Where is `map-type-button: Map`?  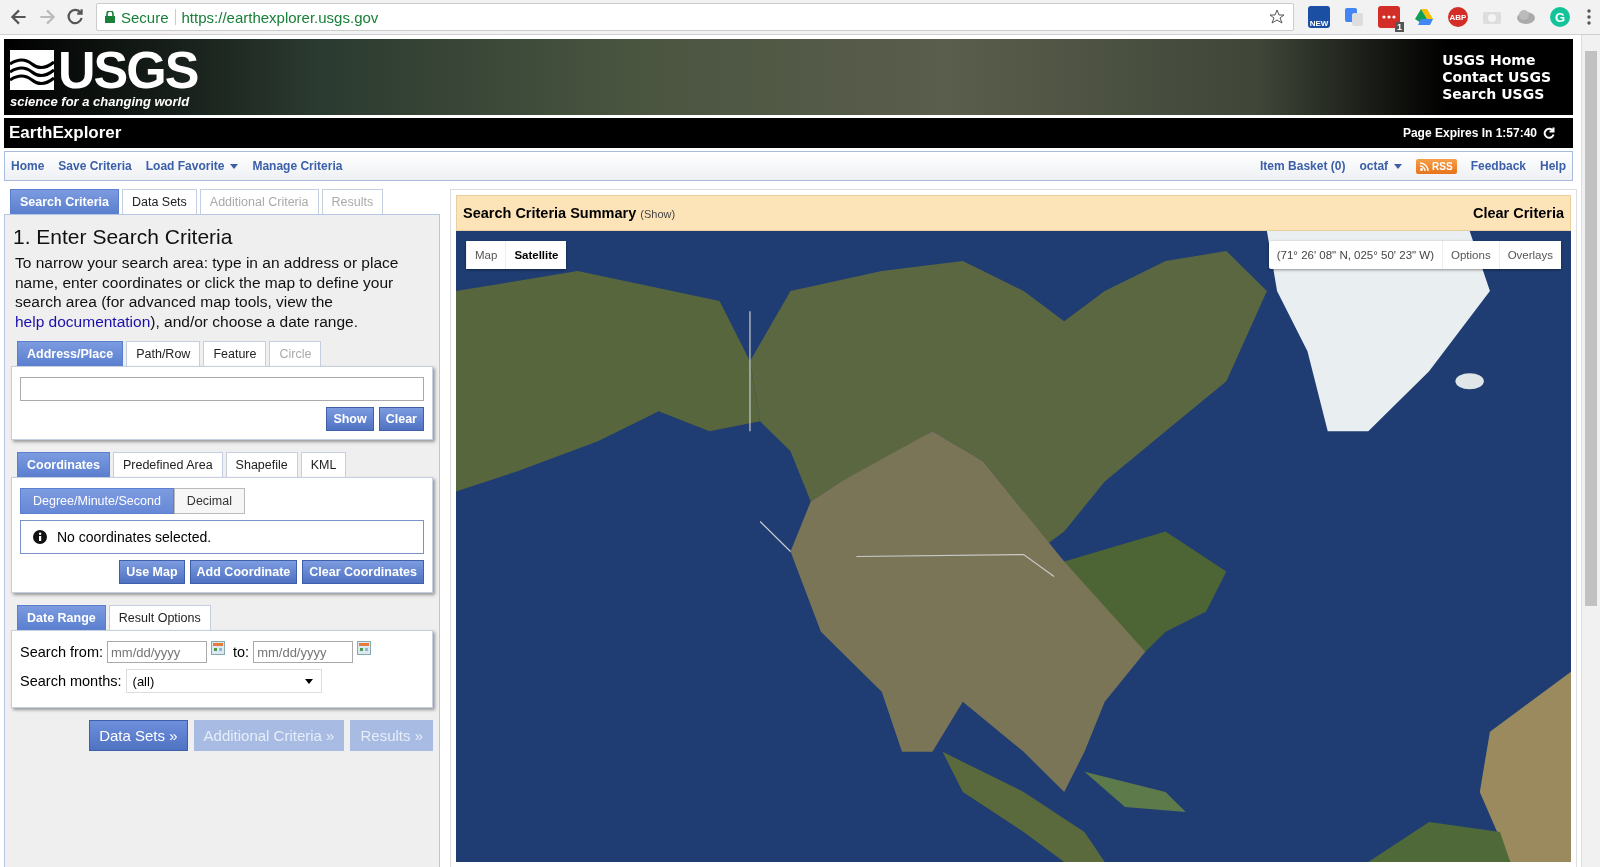
map-type-button: Map is located at coordinates (486, 255).